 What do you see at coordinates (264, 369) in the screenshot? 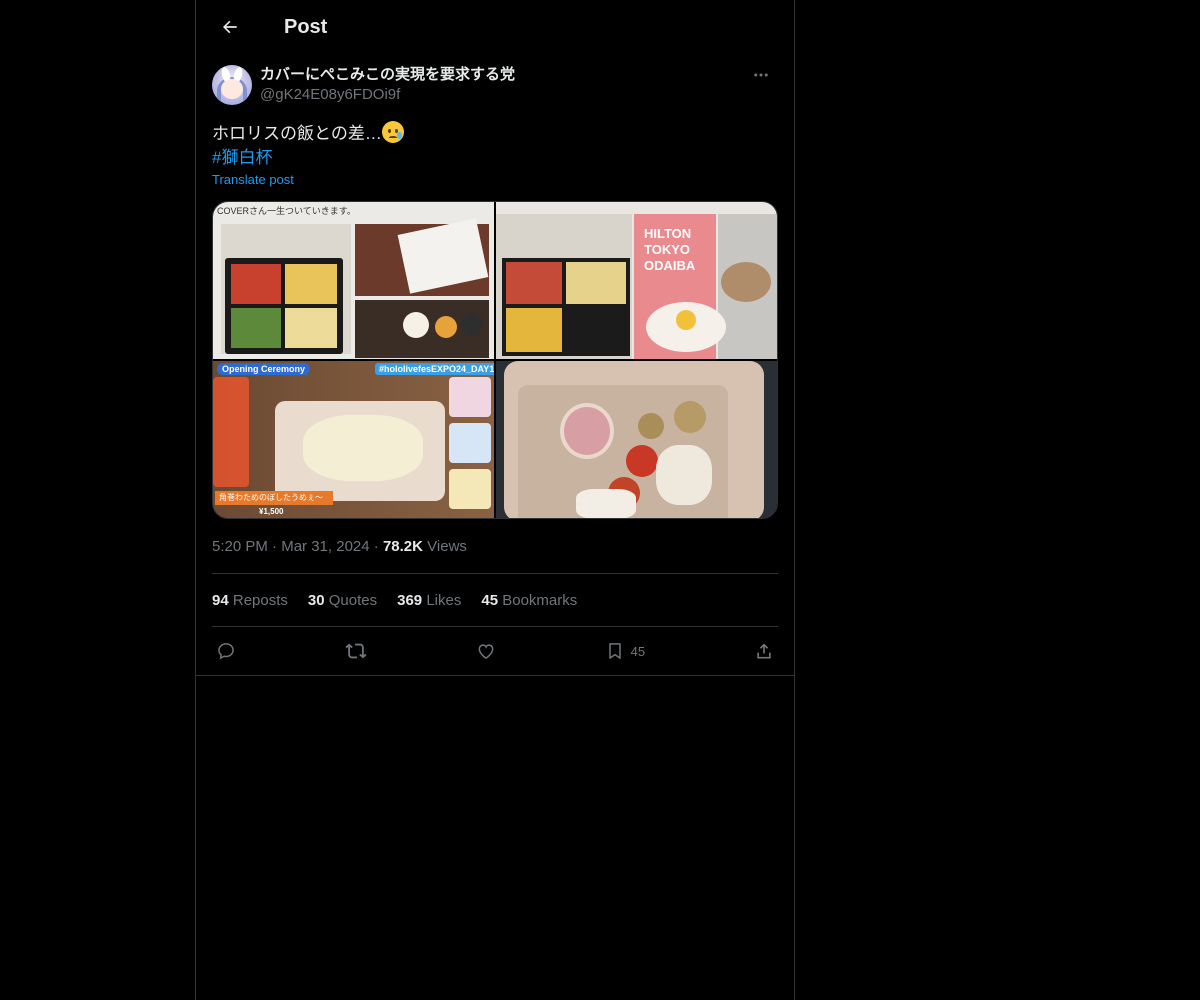
I see `image3-badge: Opening Ceremony` at bounding box center [264, 369].